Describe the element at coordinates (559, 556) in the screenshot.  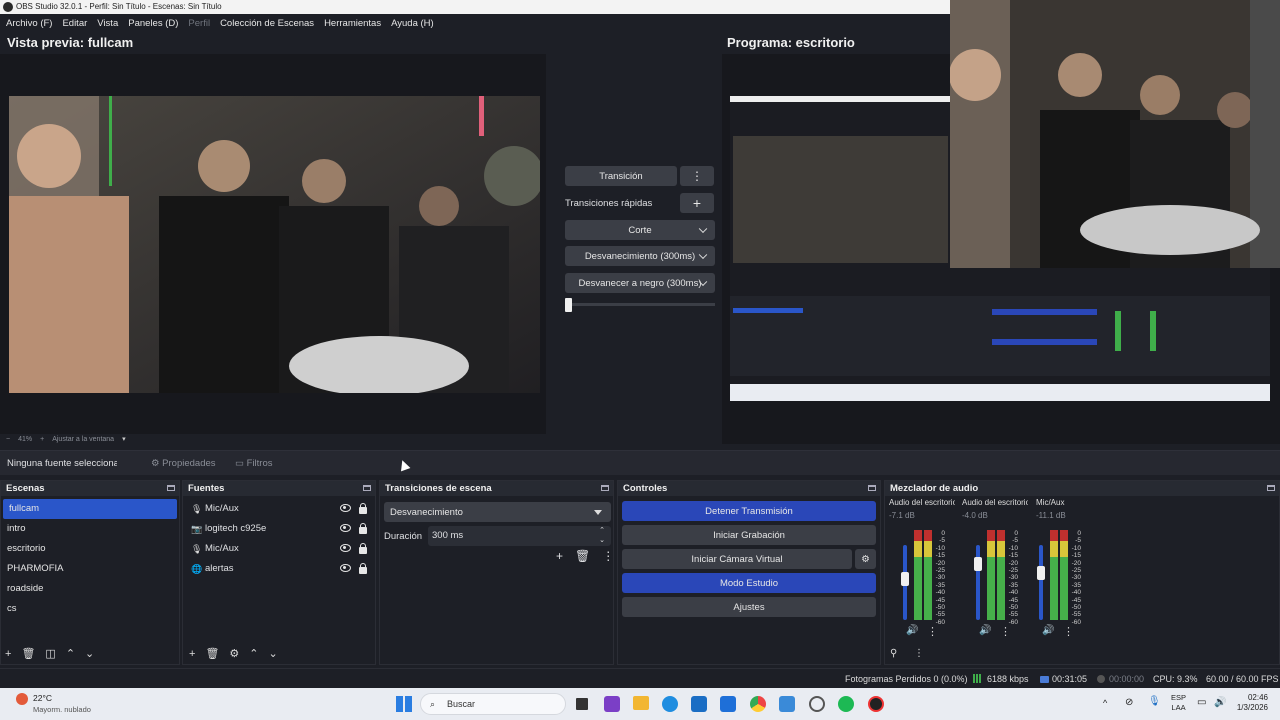
I see `add-transition-button: +` at that location.